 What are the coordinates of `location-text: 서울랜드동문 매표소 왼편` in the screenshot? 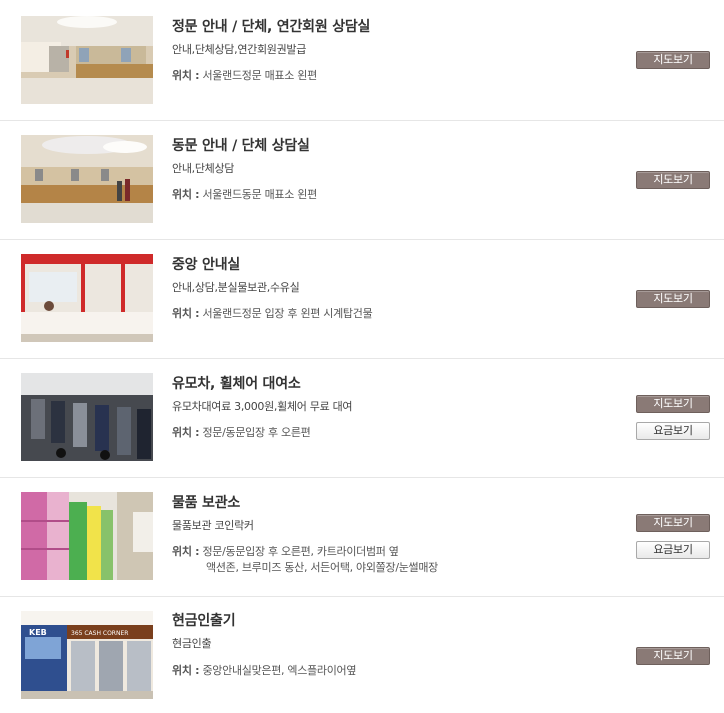 It's located at (259, 194).